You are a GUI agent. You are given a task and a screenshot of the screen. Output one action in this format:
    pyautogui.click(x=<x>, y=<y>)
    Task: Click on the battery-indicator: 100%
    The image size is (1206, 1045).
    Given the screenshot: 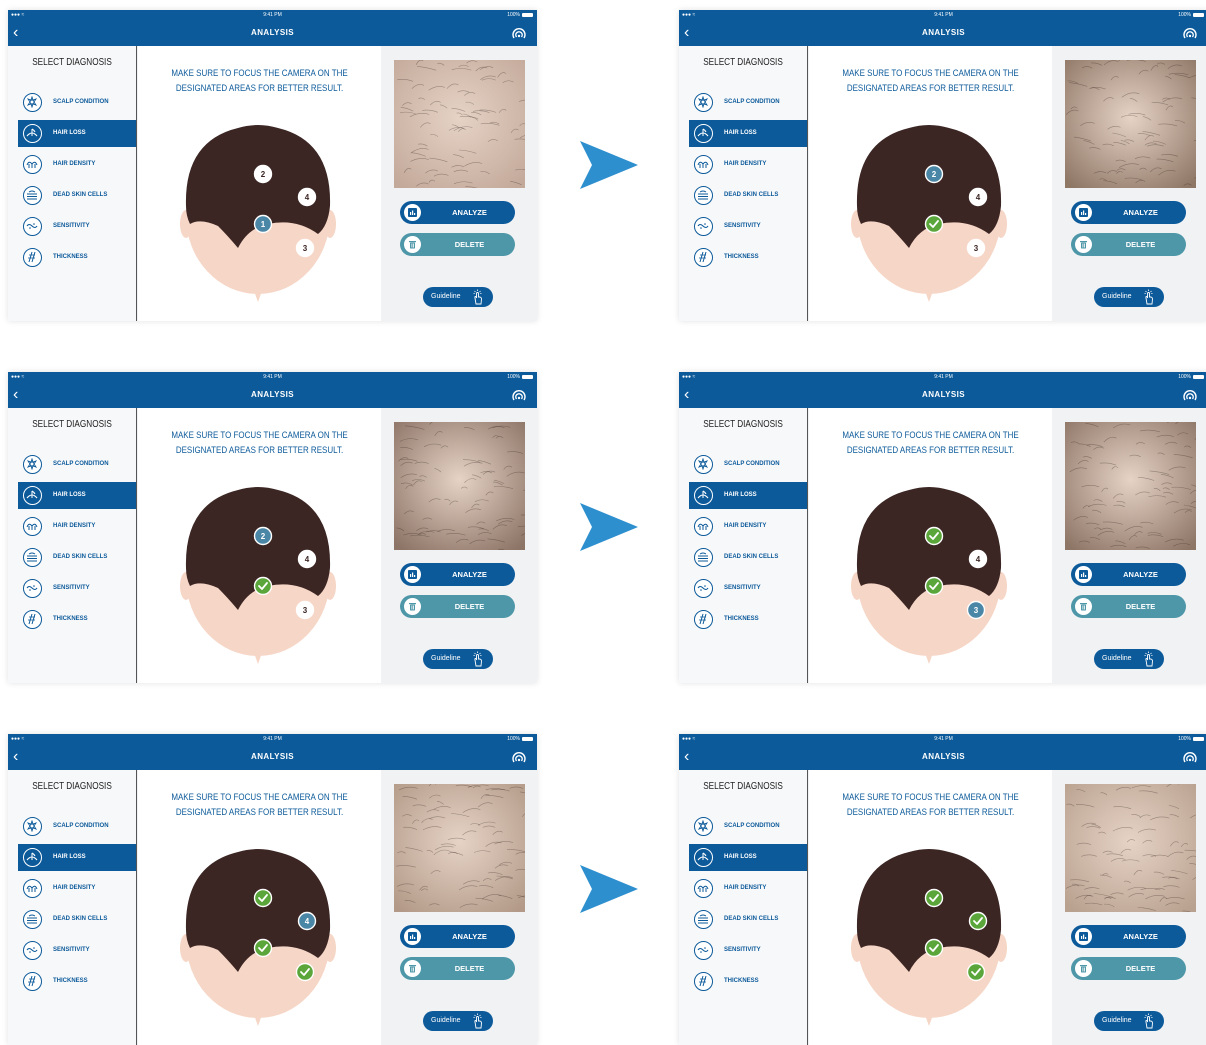 What is the action you would take?
    pyautogui.click(x=520, y=15)
    